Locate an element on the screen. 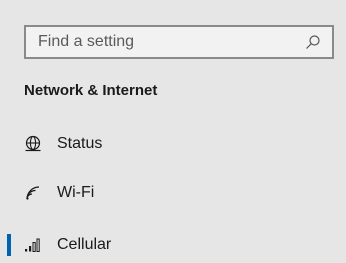 This screenshot has height=263, width=346. wifi-icon is located at coordinates (33, 193).